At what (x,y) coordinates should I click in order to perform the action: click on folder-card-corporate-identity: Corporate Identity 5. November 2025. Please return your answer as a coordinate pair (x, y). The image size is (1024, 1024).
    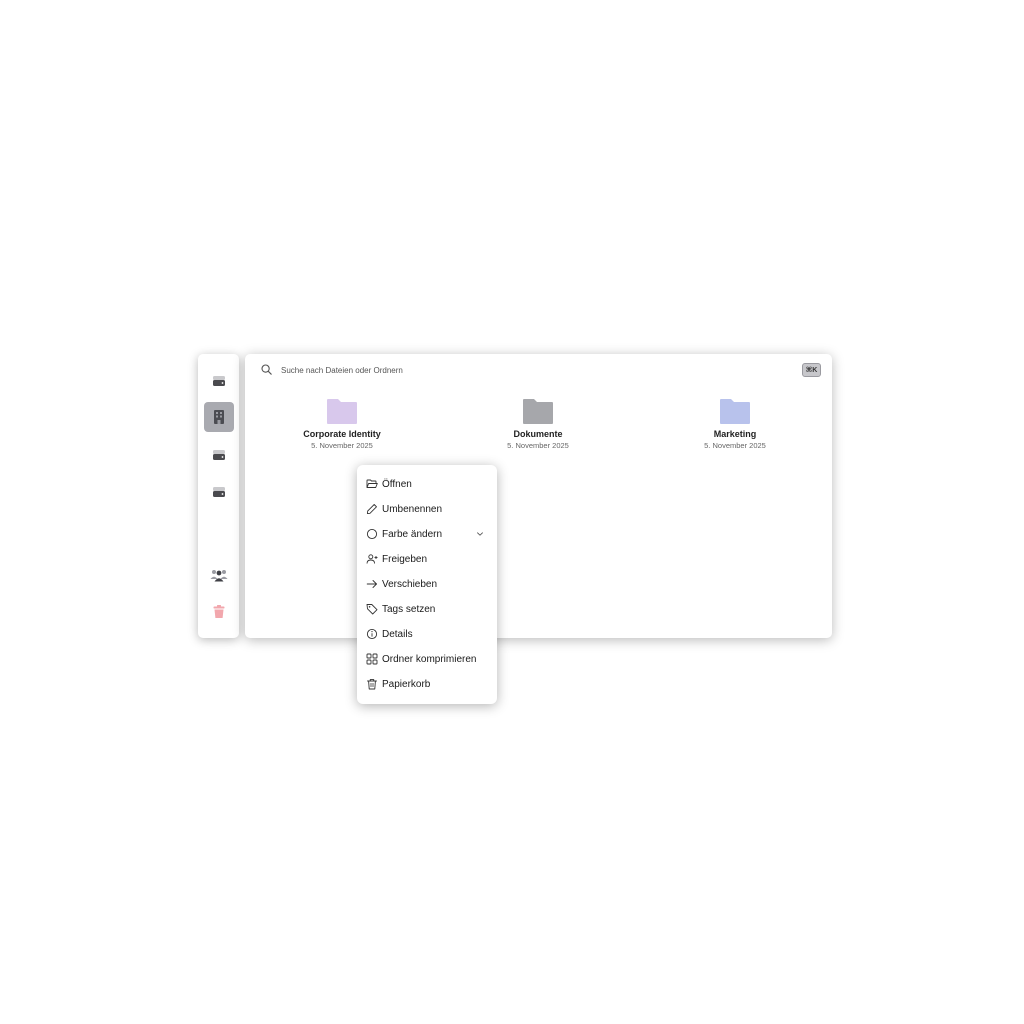
    Looking at the image, I should click on (342, 424).